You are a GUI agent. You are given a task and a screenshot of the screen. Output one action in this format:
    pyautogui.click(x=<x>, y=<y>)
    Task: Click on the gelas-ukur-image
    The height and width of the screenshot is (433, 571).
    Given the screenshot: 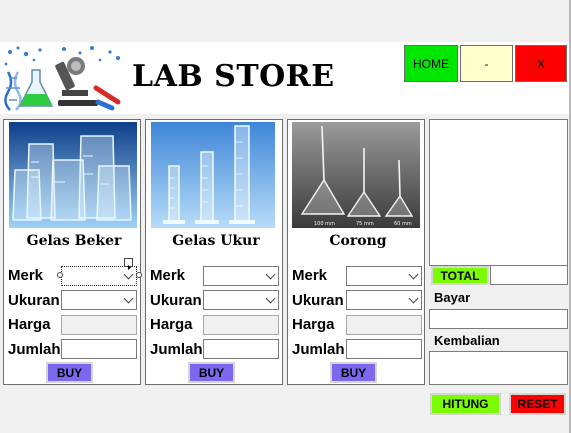 What is the action you would take?
    pyautogui.click(x=213, y=175)
    